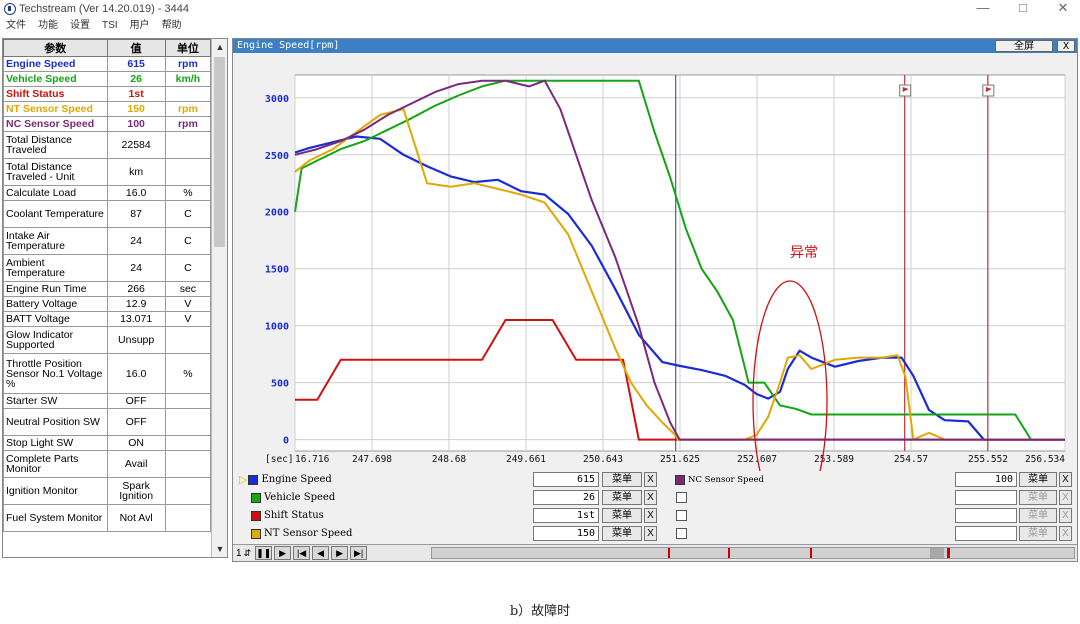  Describe the element at coordinates (359, 553) in the screenshot. I see `step-forward-icon: ▶|` at that location.